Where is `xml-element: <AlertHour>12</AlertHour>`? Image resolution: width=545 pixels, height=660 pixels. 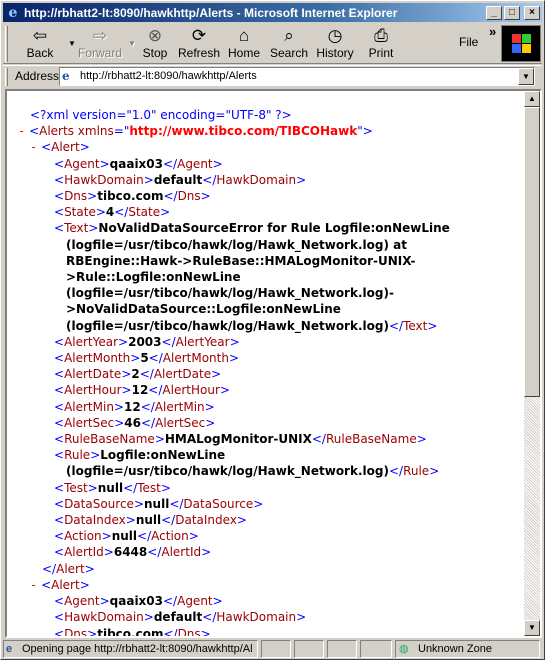 xml-element: <AlertHour>12</AlertHour> is located at coordinates (142, 390).